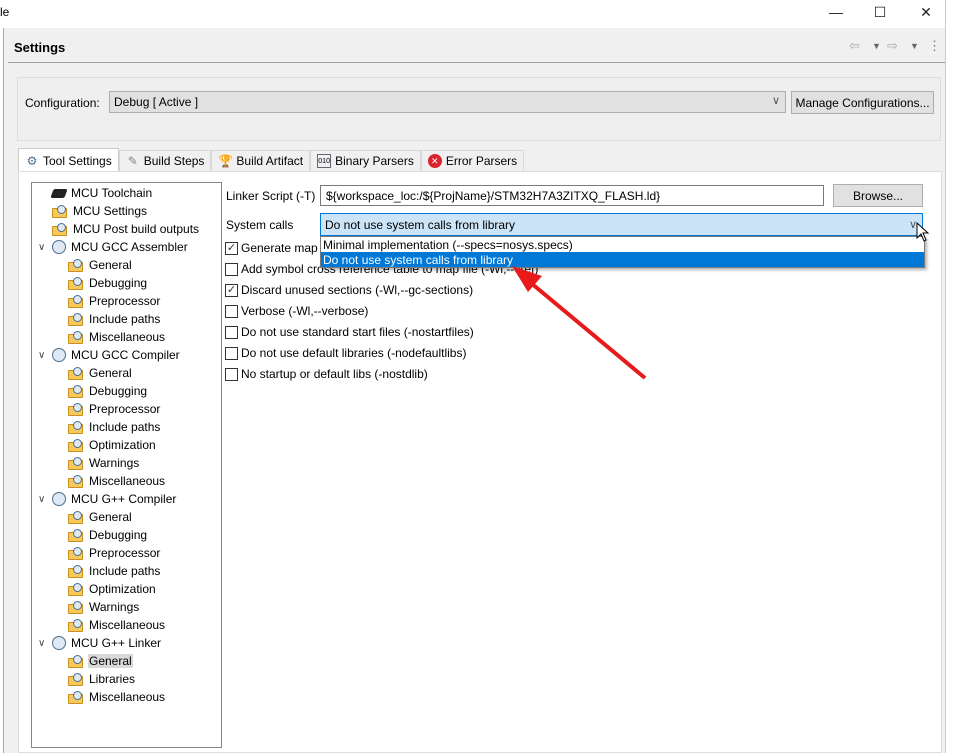  I want to click on arrow-shaft, so click(585, 328).